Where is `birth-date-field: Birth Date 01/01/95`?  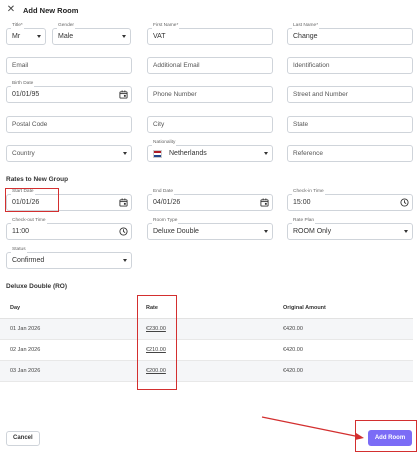
birth-date-field: Birth Date 01/01/95 is located at coordinates (69, 92).